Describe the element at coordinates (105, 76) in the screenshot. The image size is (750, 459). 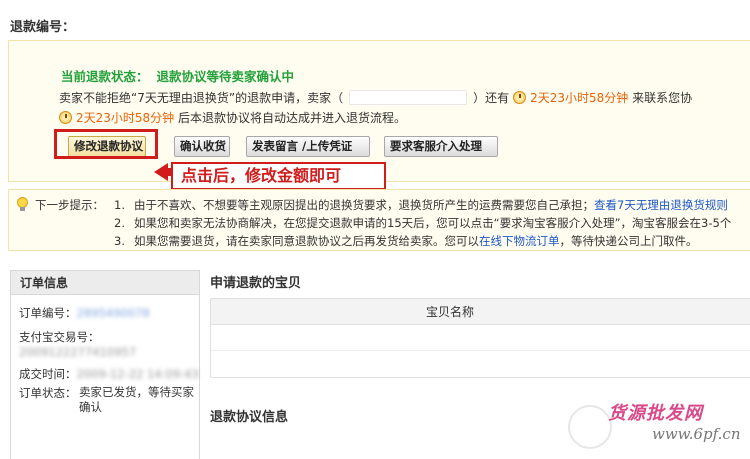
I see `refund-status-label: 当前退款状态：` at that location.